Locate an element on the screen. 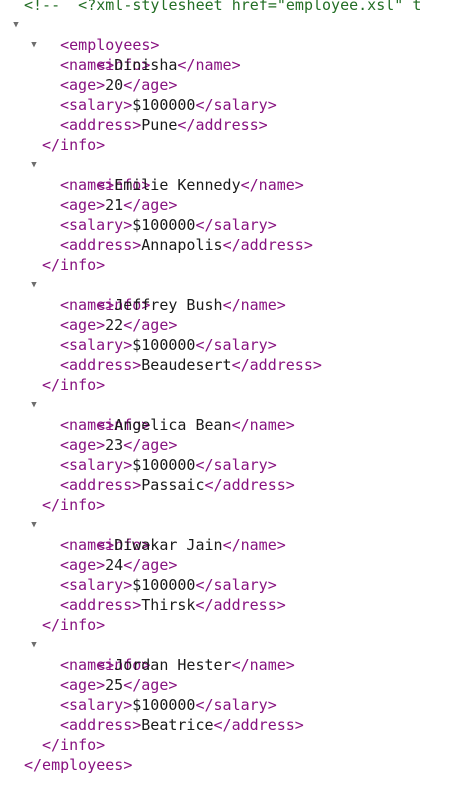  address-line: <address>Thirsk</address> is located at coordinates (226, 605).